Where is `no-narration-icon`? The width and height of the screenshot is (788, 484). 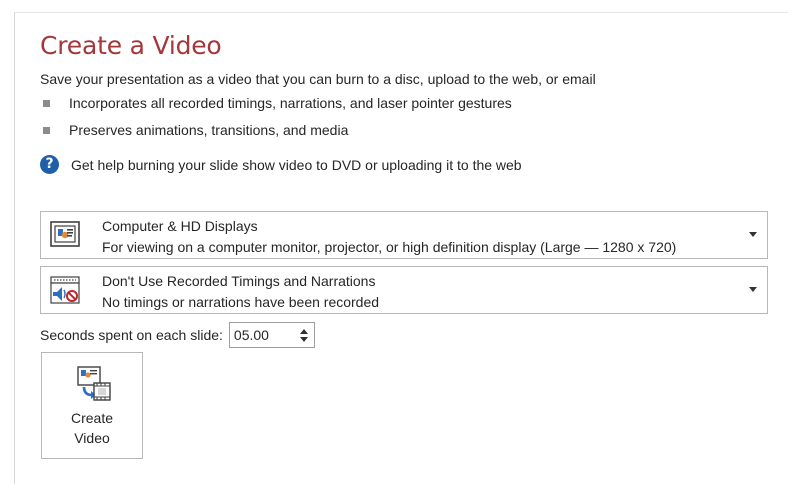 no-narration-icon is located at coordinates (65, 290).